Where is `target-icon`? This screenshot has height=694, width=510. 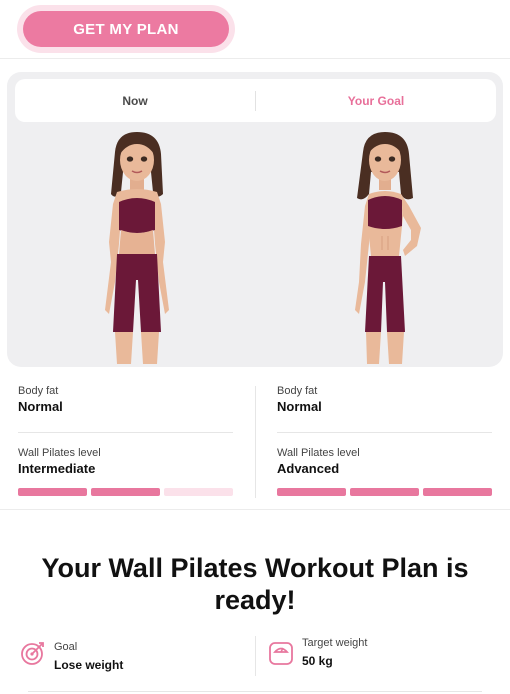
target-icon is located at coordinates (33, 653).